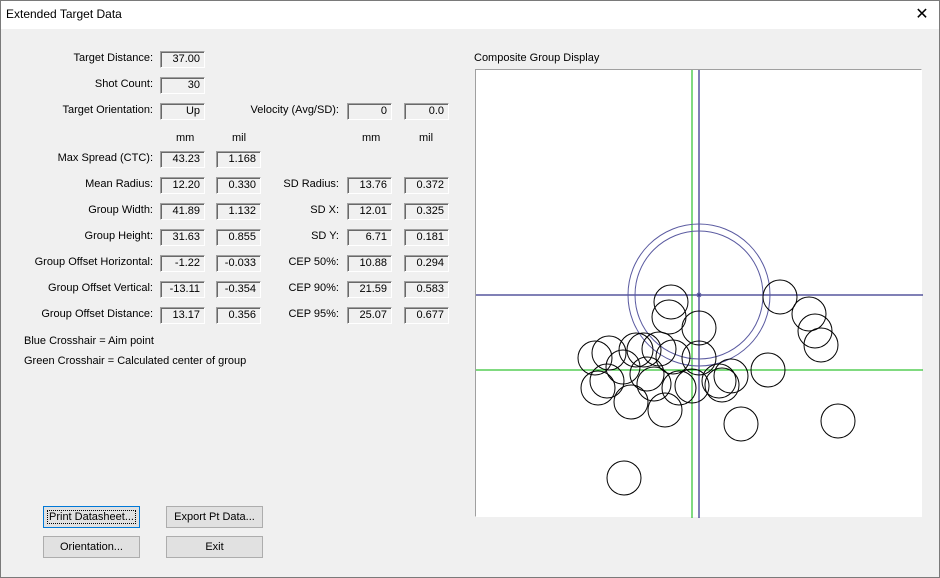  What do you see at coordinates (426, 289) in the screenshot?
I see `cep-90-mil-field: 0.583` at bounding box center [426, 289].